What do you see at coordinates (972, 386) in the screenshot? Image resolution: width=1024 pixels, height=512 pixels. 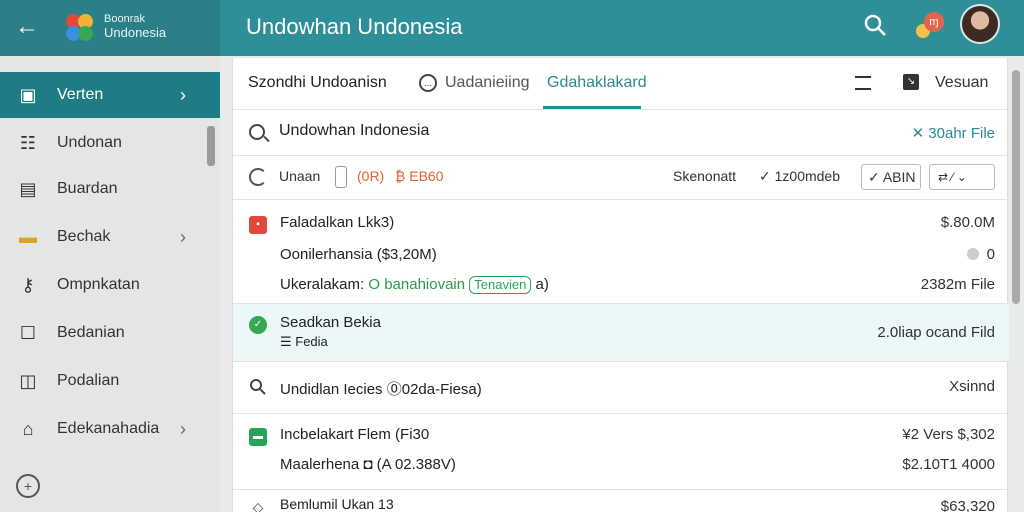 I see `item-status: Xsinnd` at bounding box center [972, 386].